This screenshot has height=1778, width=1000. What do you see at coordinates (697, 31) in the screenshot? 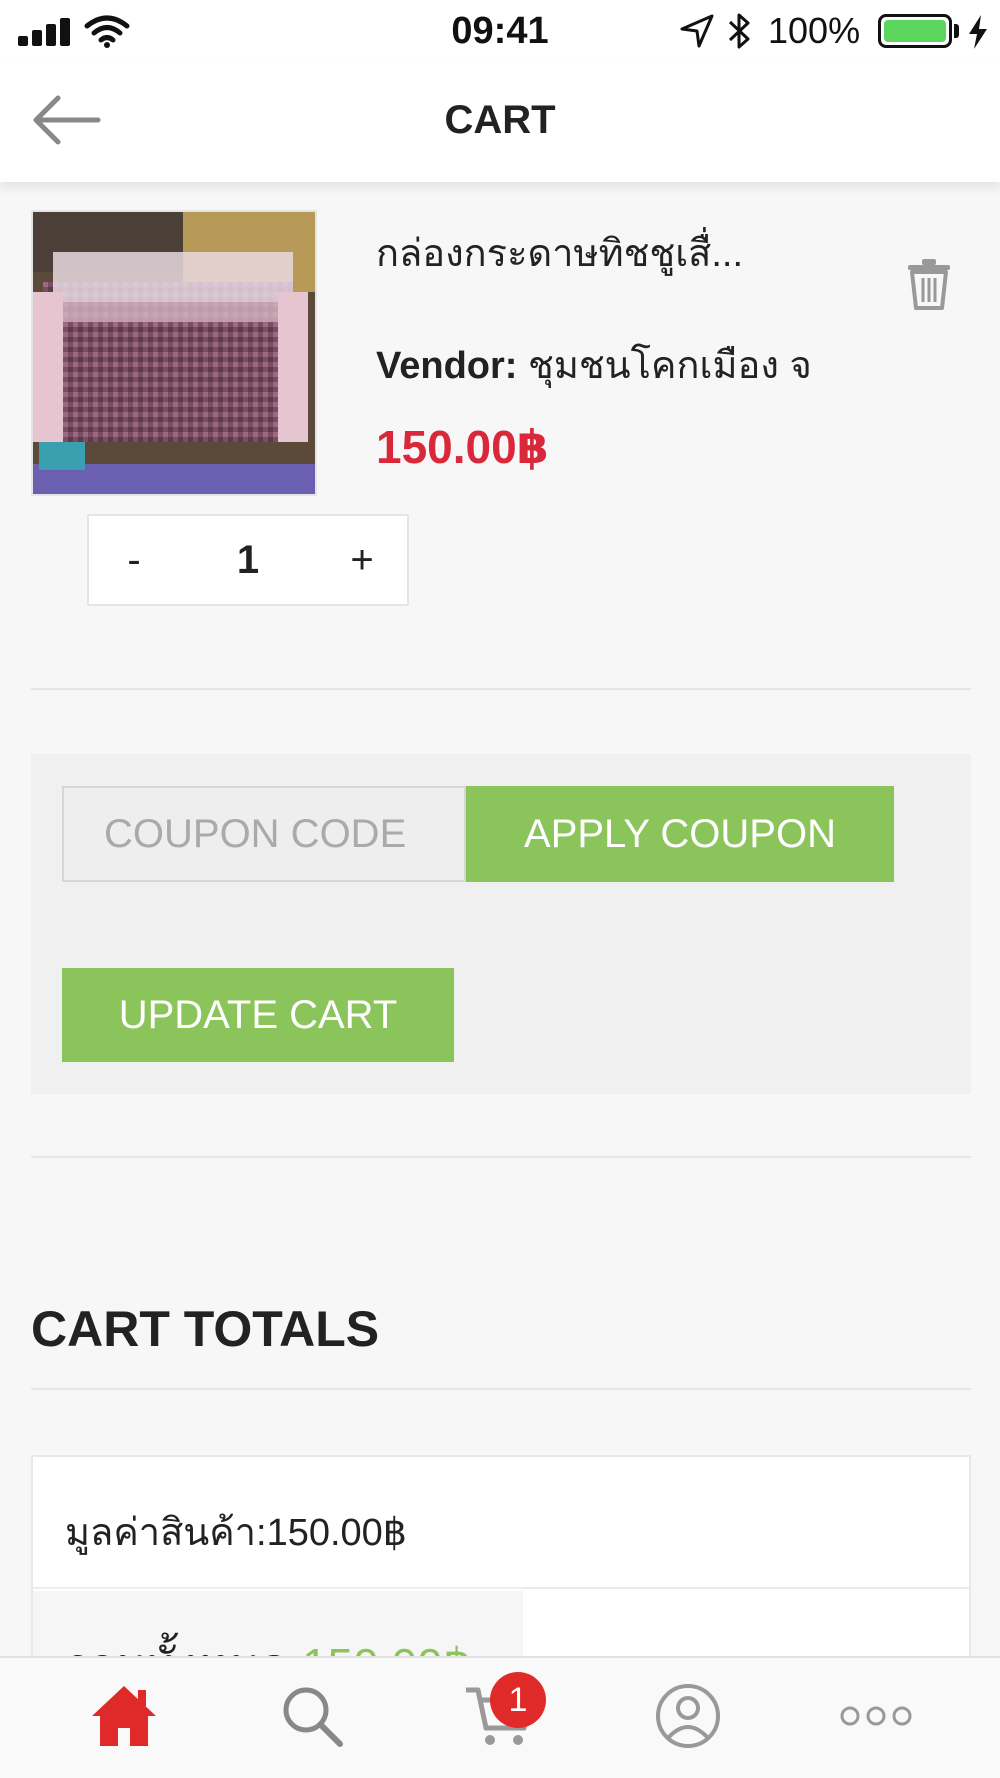
I see `location-arrow-icon` at bounding box center [697, 31].